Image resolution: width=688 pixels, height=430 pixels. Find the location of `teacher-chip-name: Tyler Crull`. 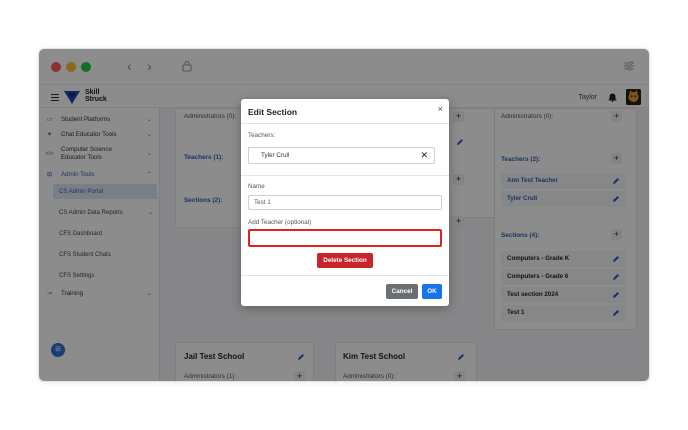

teacher-chip-name: Tyler Crull is located at coordinates (275, 155).